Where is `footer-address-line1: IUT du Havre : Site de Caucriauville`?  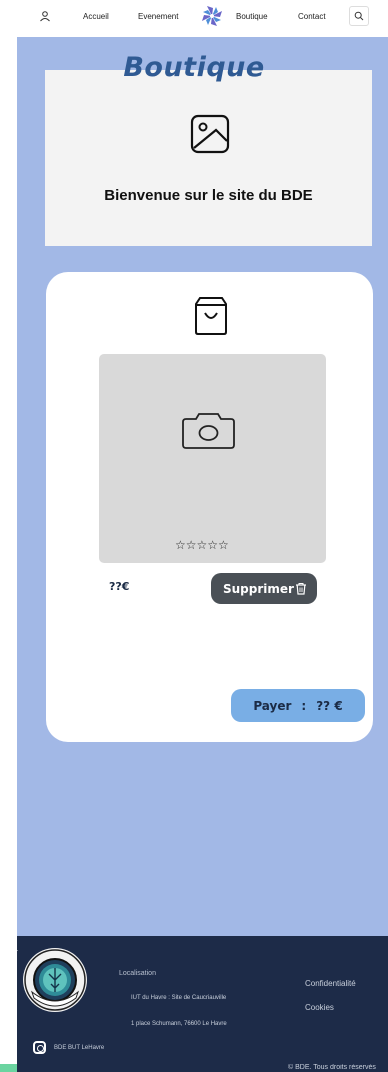 footer-address-line1: IUT du Havre : Site de Caucriauville is located at coordinates (179, 998).